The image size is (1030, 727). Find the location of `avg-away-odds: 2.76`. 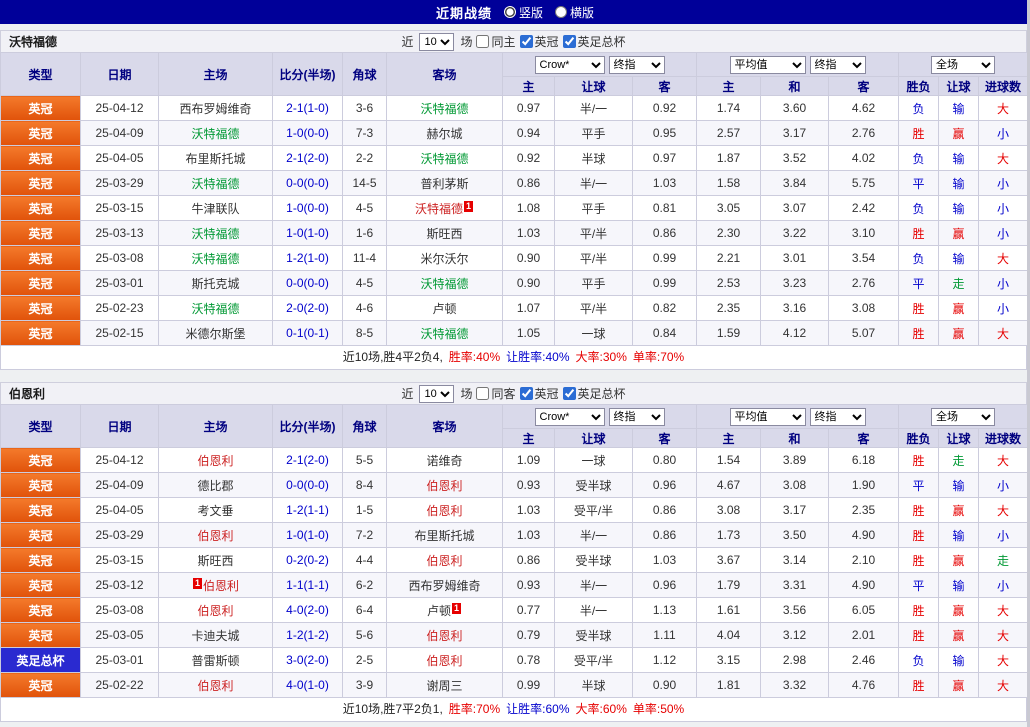

avg-away-odds: 2.76 is located at coordinates (863, 133).